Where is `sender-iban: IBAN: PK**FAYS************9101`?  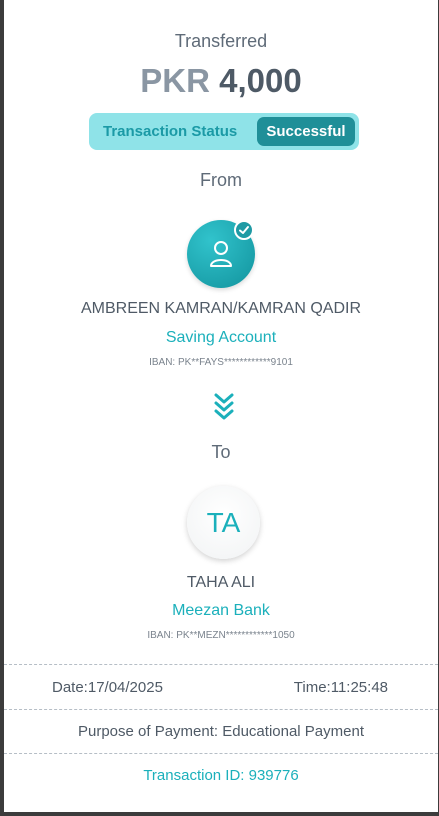
sender-iban: IBAN: PK**FAYS************9101 is located at coordinates (221, 362).